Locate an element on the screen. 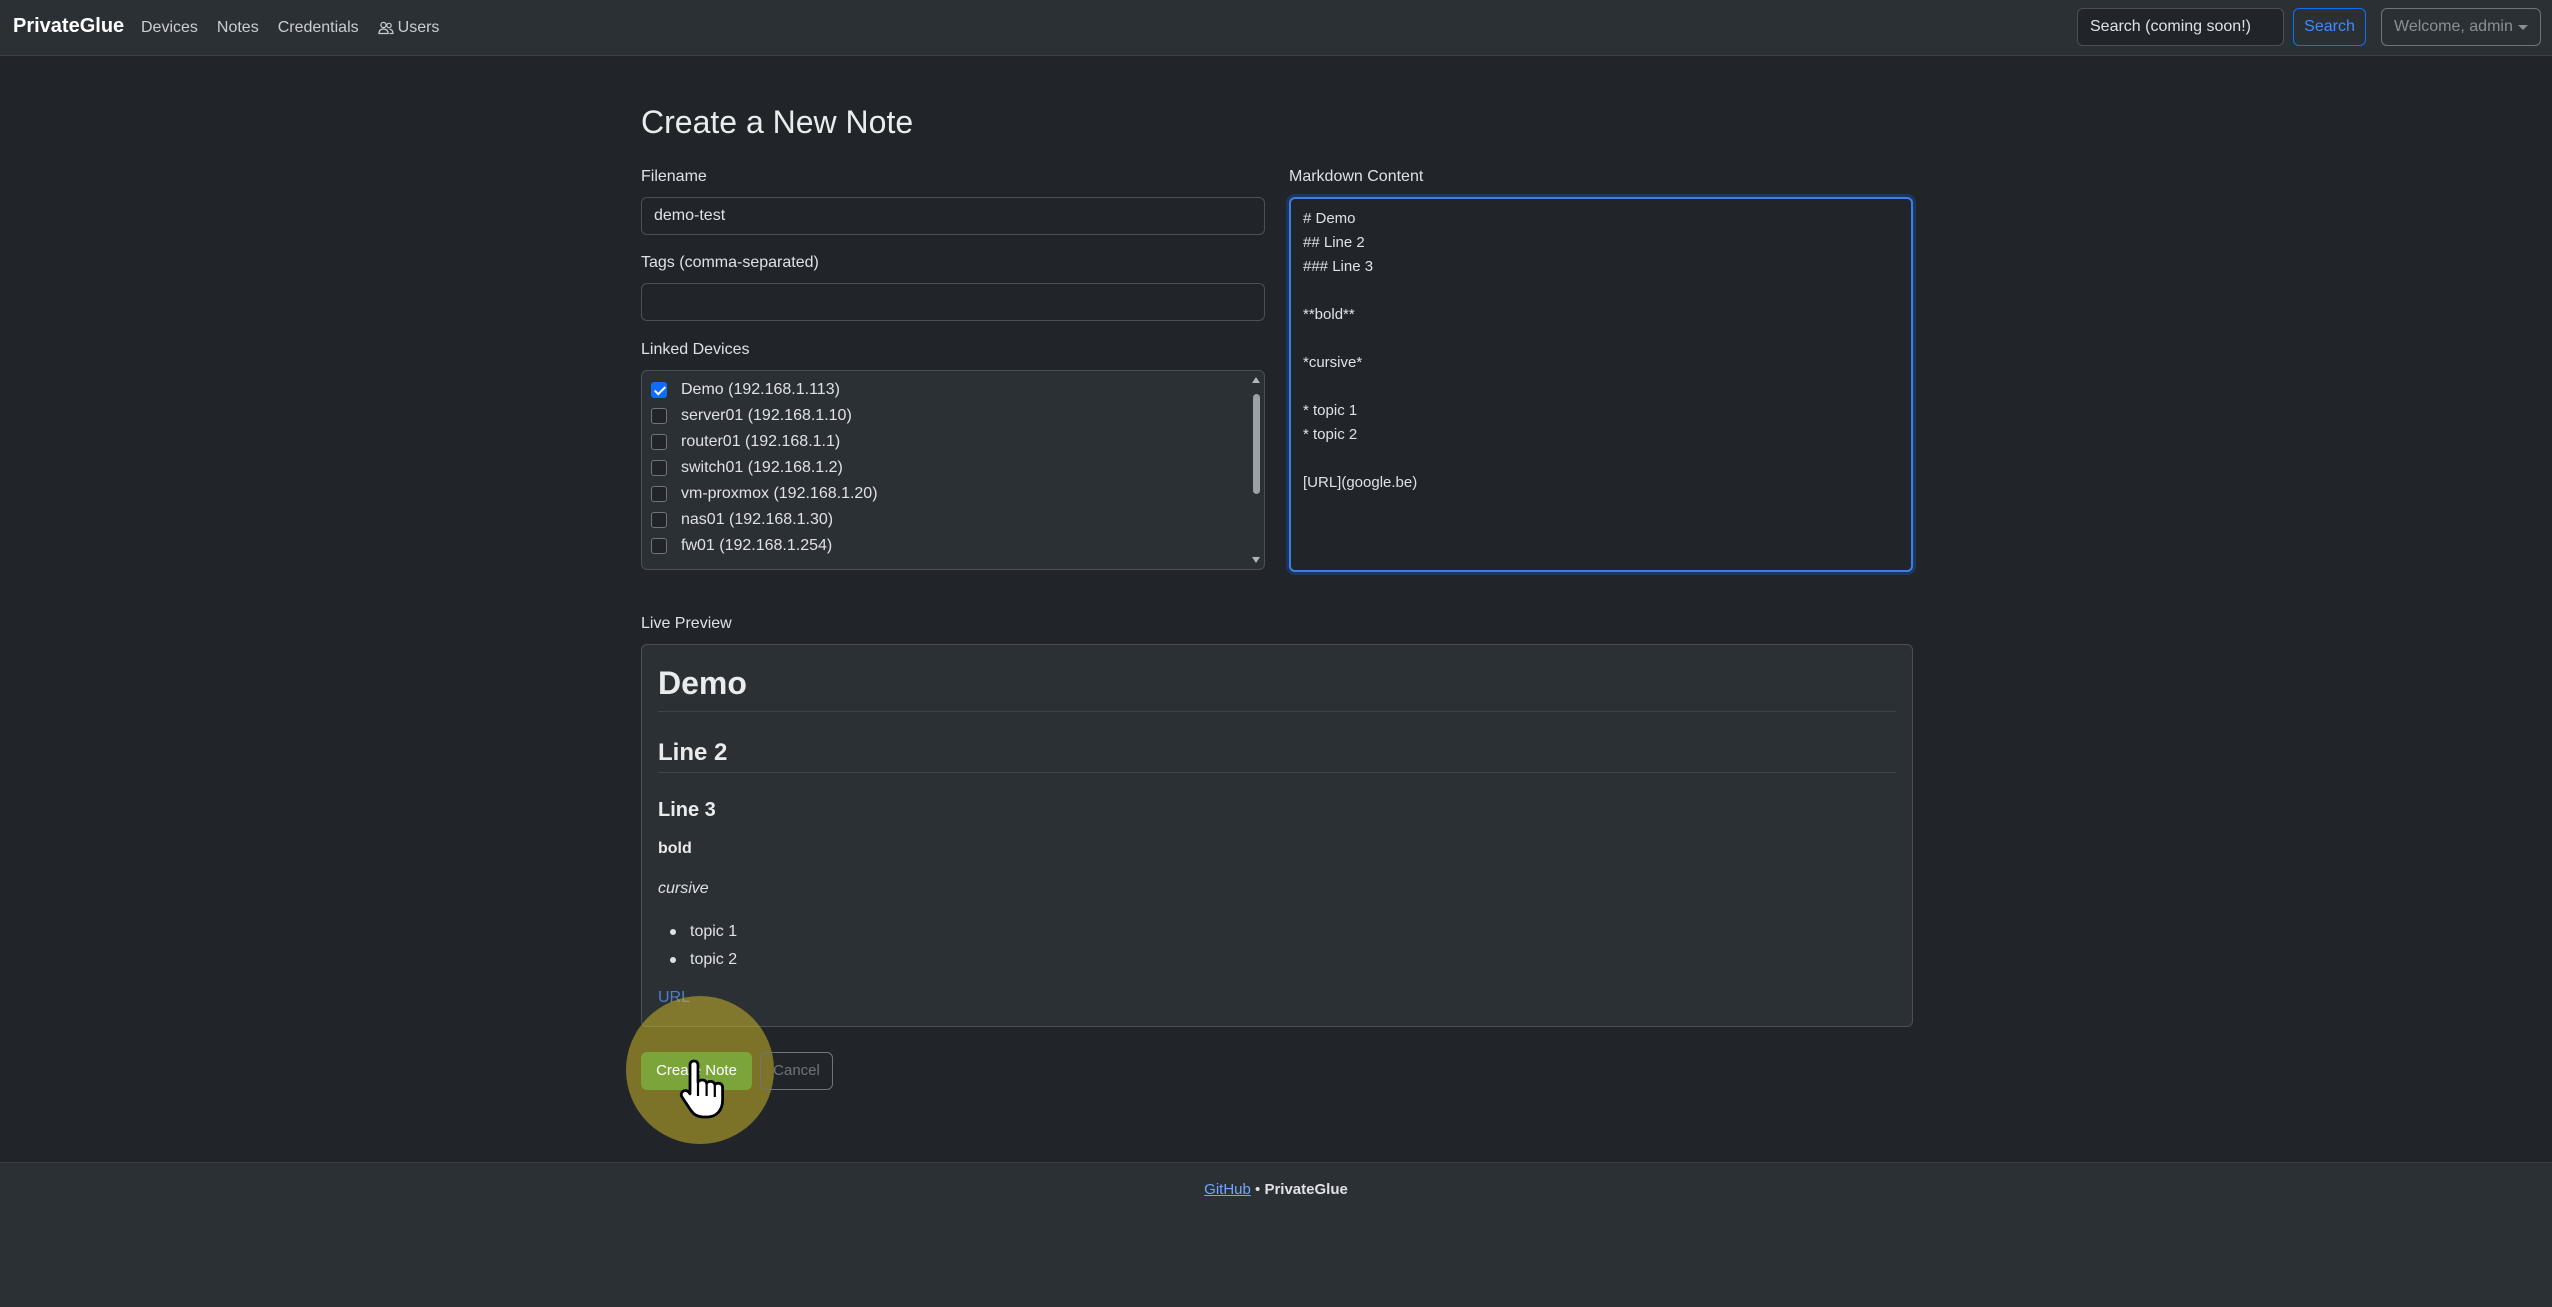 Image resolution: width=2552 pixels, height=1307 pixels. scroll-up-arrow-icon is located at coordinates (1256, 380).